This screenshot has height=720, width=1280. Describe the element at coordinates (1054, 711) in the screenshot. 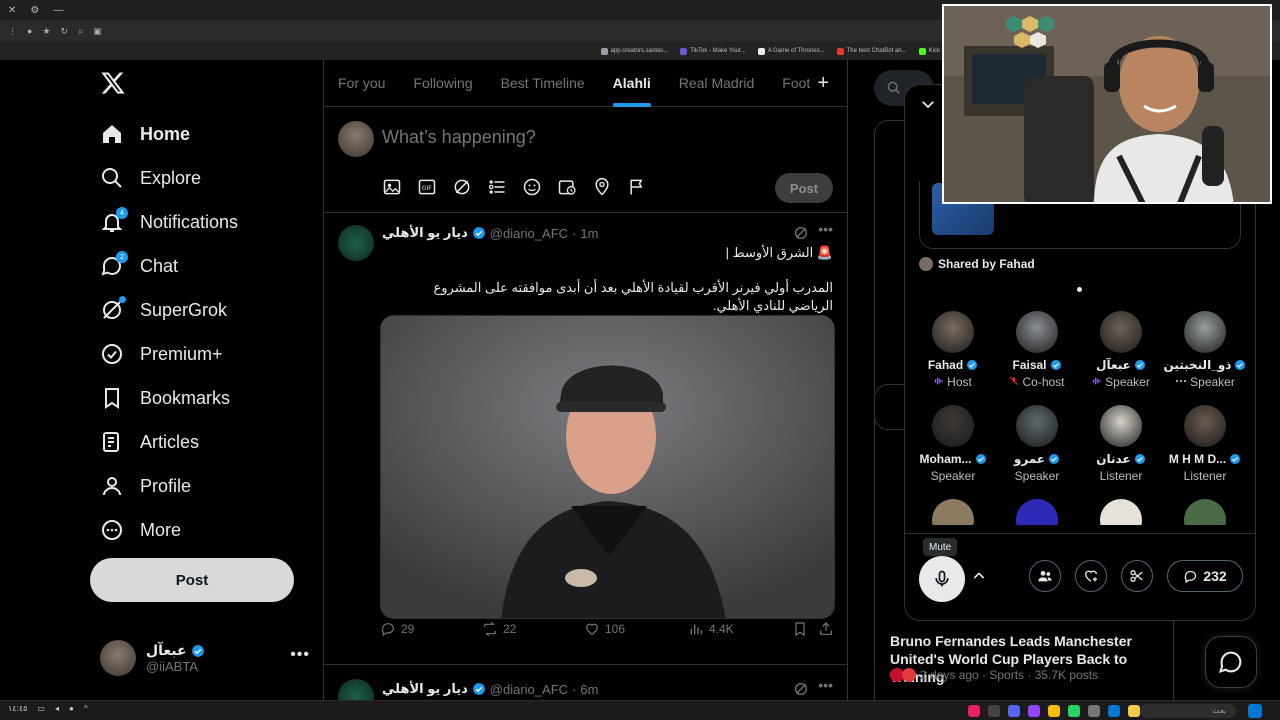

I see `chrome-icon` at that location.